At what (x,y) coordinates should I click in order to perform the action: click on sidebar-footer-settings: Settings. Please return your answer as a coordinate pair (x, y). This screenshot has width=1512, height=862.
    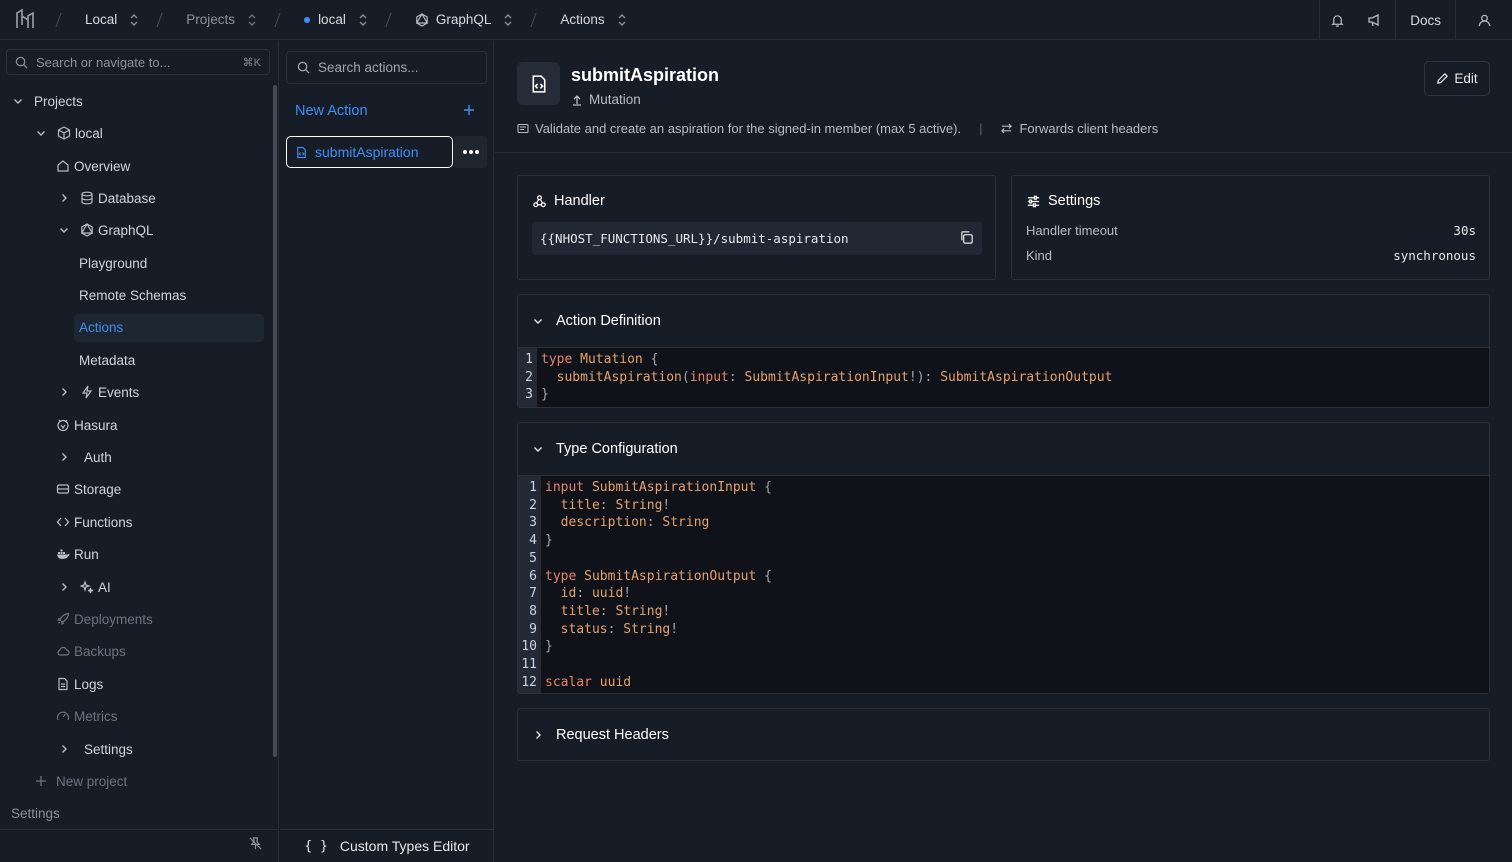
    Looking at the image, I should click on (35, 813).